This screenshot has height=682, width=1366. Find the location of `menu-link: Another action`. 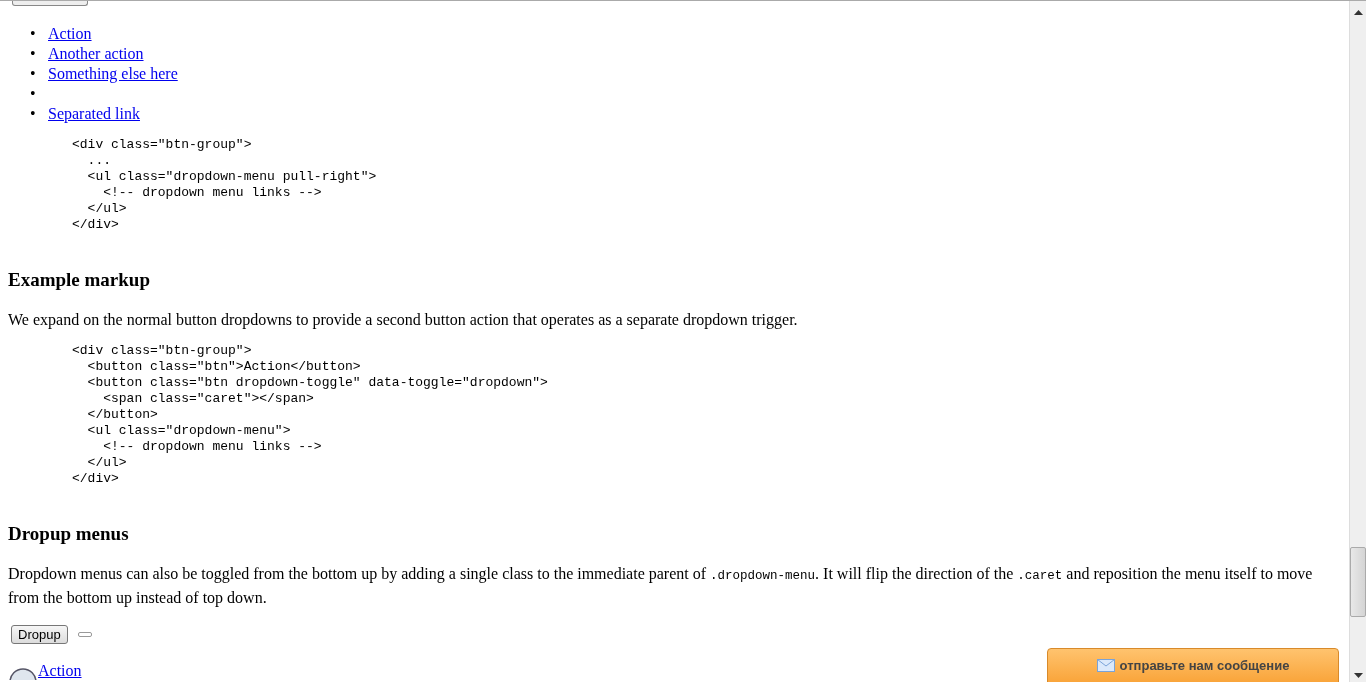

menu-link: Another action is located at coordinates (96, 54).